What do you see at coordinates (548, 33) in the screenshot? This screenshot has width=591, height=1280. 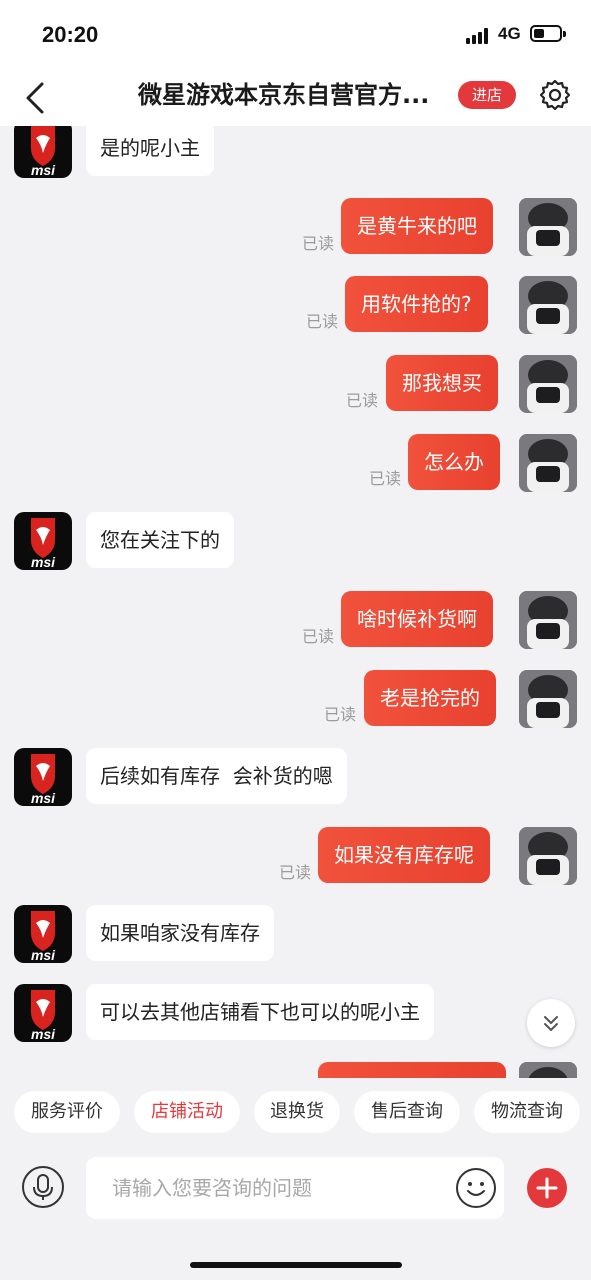 I see `battery-icon` at bounding box center [548, 33].